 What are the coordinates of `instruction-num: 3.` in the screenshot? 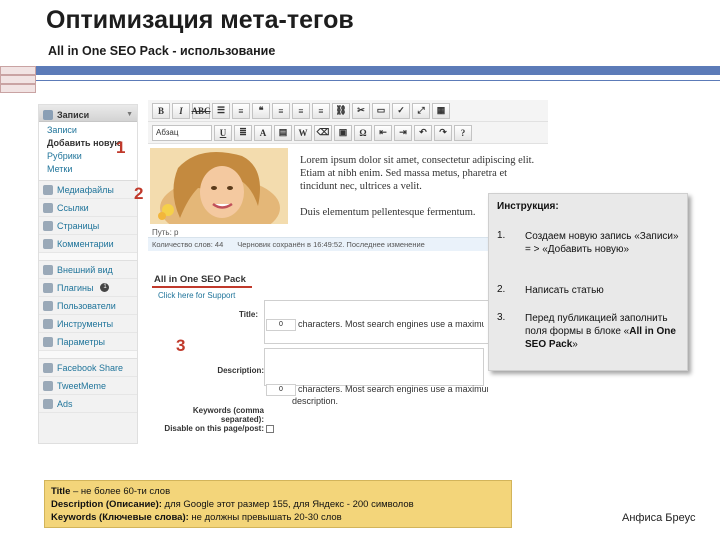 It's located at (501, 317).